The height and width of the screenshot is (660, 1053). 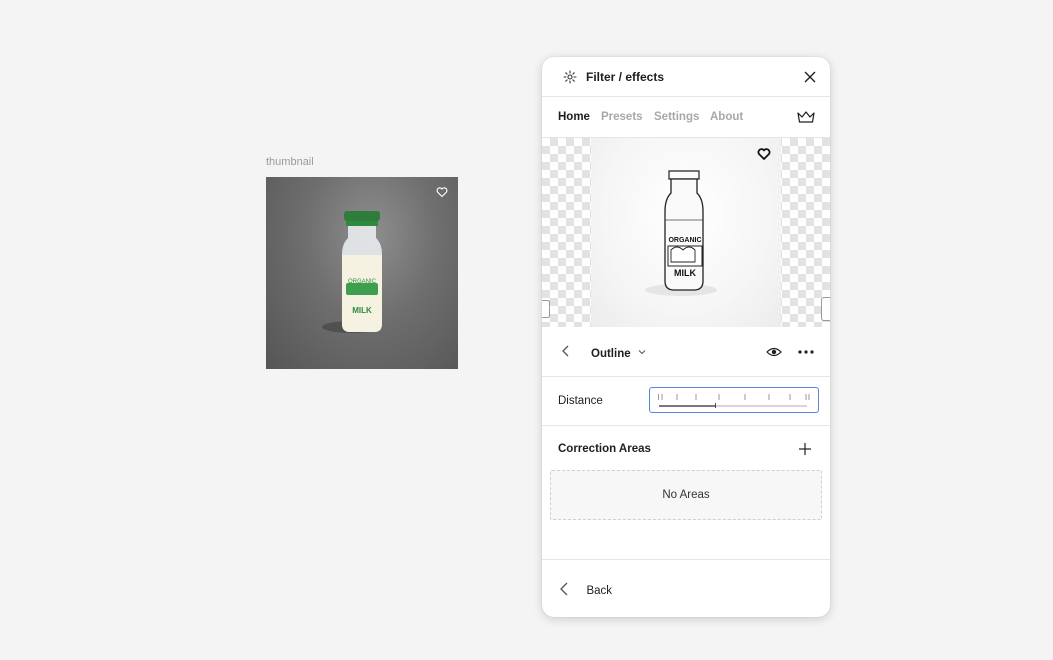 I want to click on distance-row: Distance, so click(x=686, y=401).